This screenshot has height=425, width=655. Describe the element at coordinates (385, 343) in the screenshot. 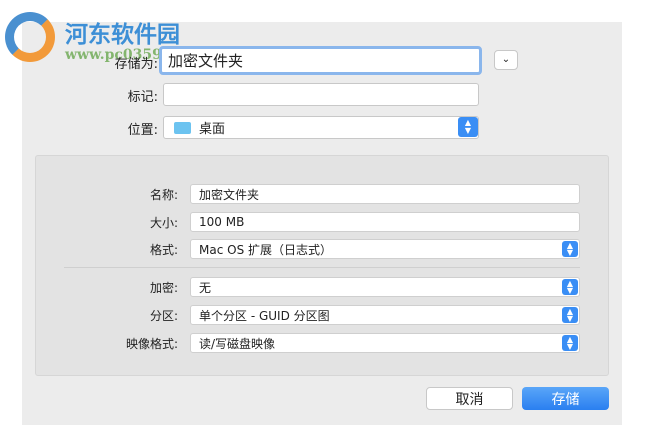

I see `image-format-select: 读/写磁盘映像 ▲ ▼` at that location.